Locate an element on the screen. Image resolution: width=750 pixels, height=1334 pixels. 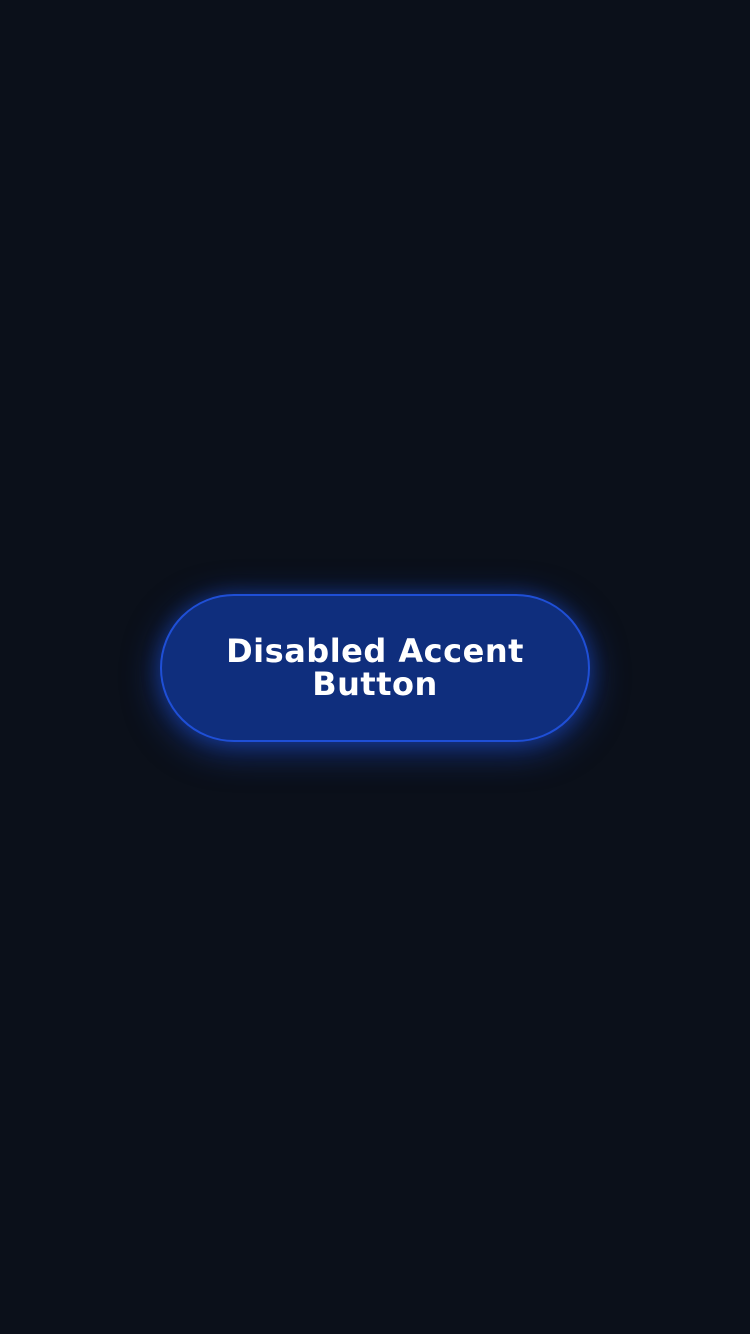
disabled-accent-button: Disabled Accent Button is located at coordinates (375, 668).